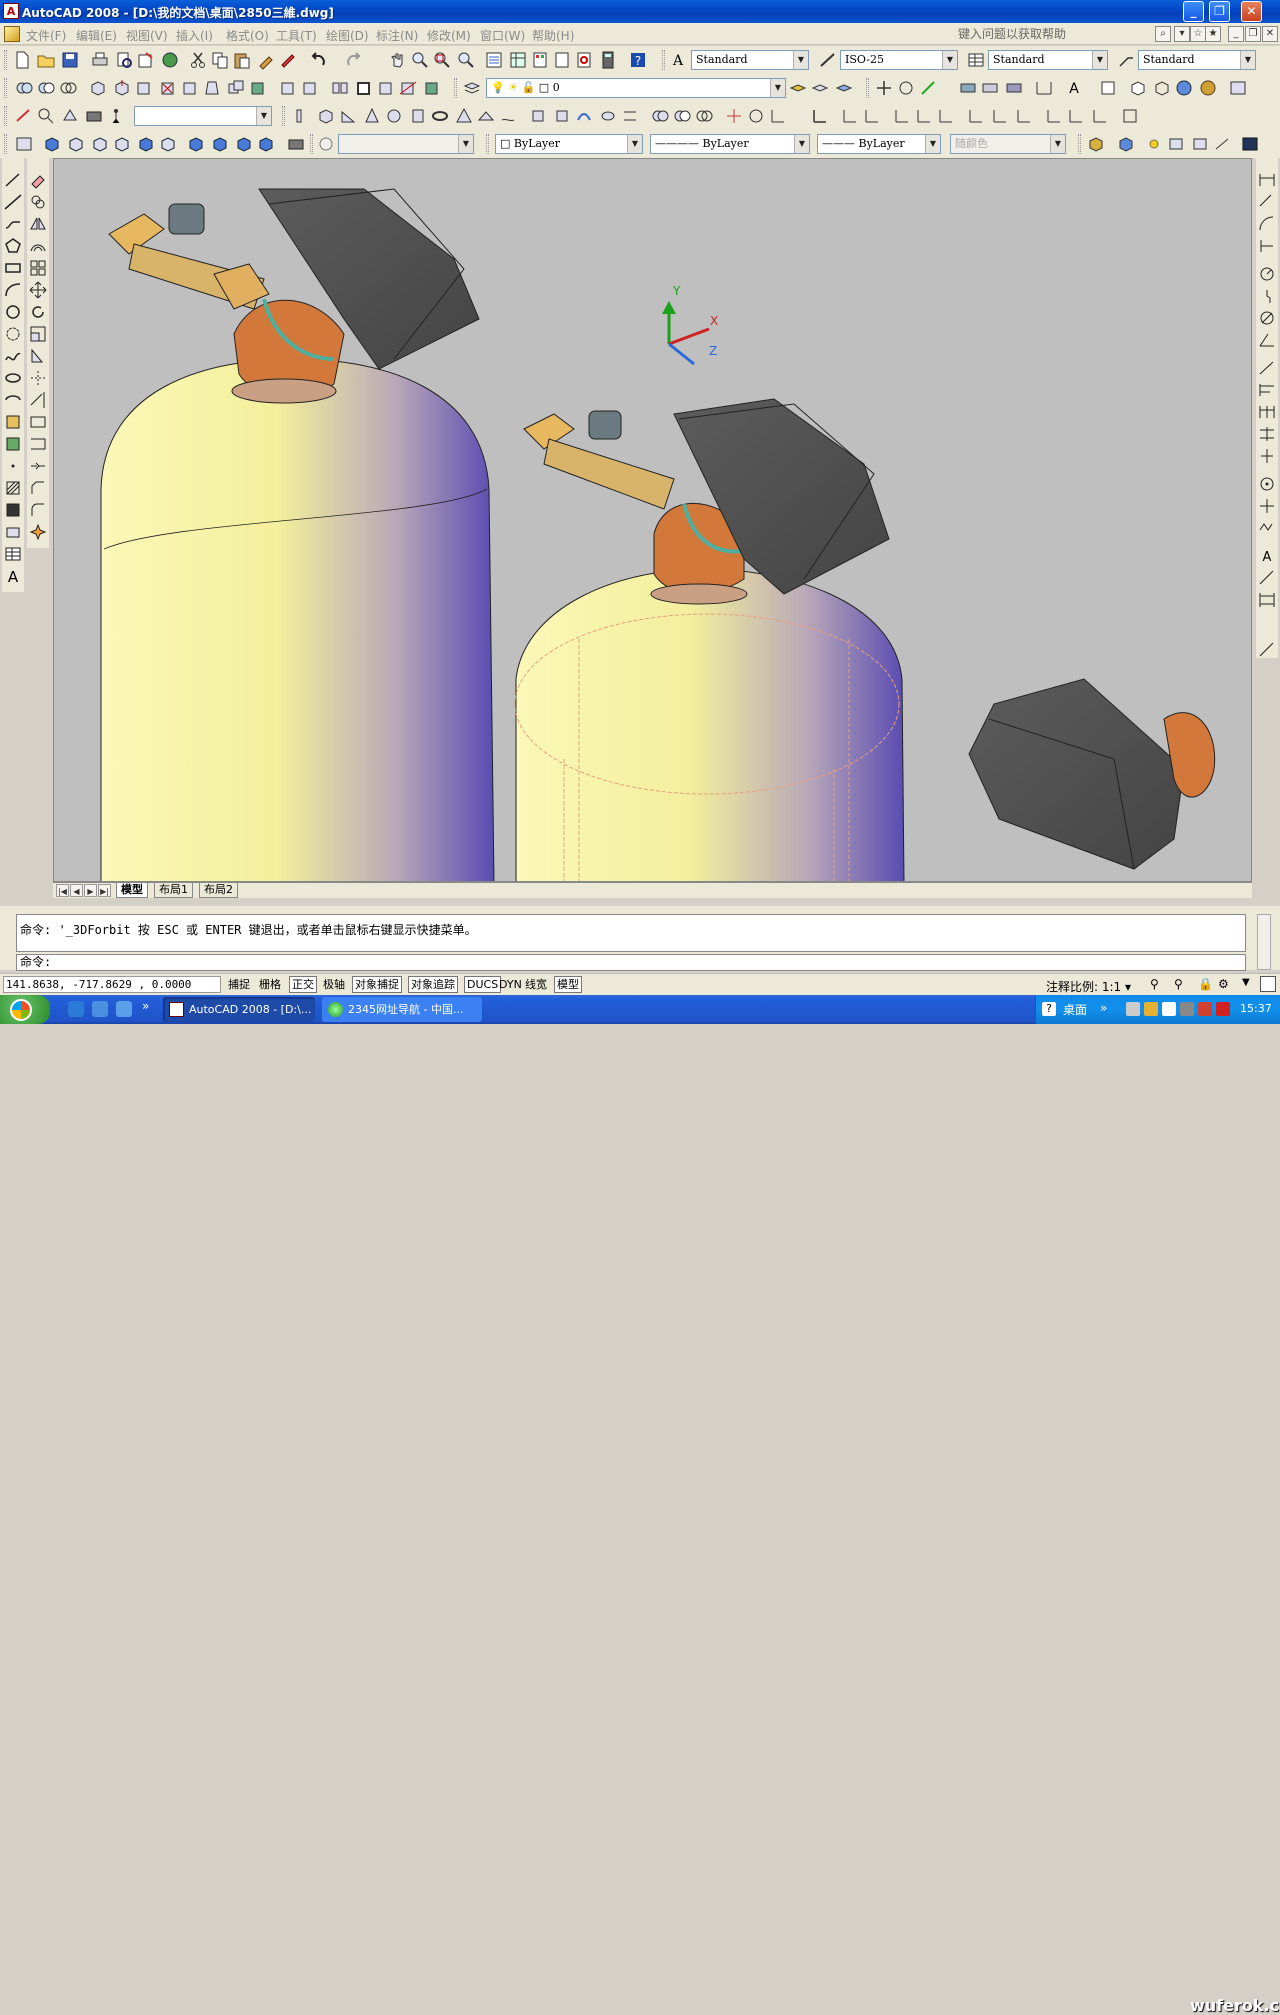  What do you see at coordinates (340, 88) in the screenshot?
I see `separate-icon` at bounding box center [340, 88].